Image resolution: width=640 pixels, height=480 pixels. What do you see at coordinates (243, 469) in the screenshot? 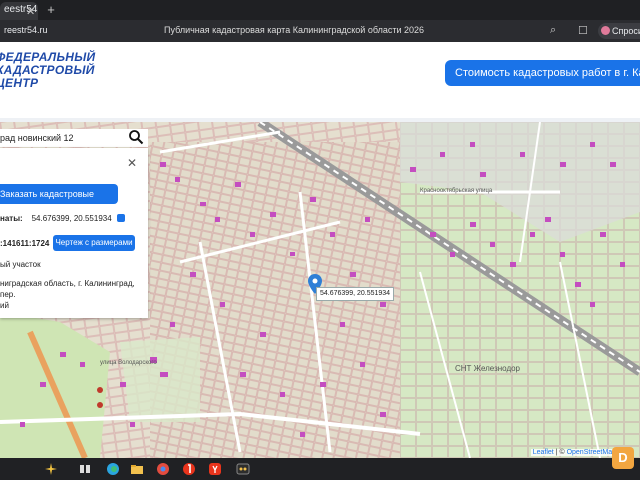
I see `app-icon` at bounding box center [243, 469].